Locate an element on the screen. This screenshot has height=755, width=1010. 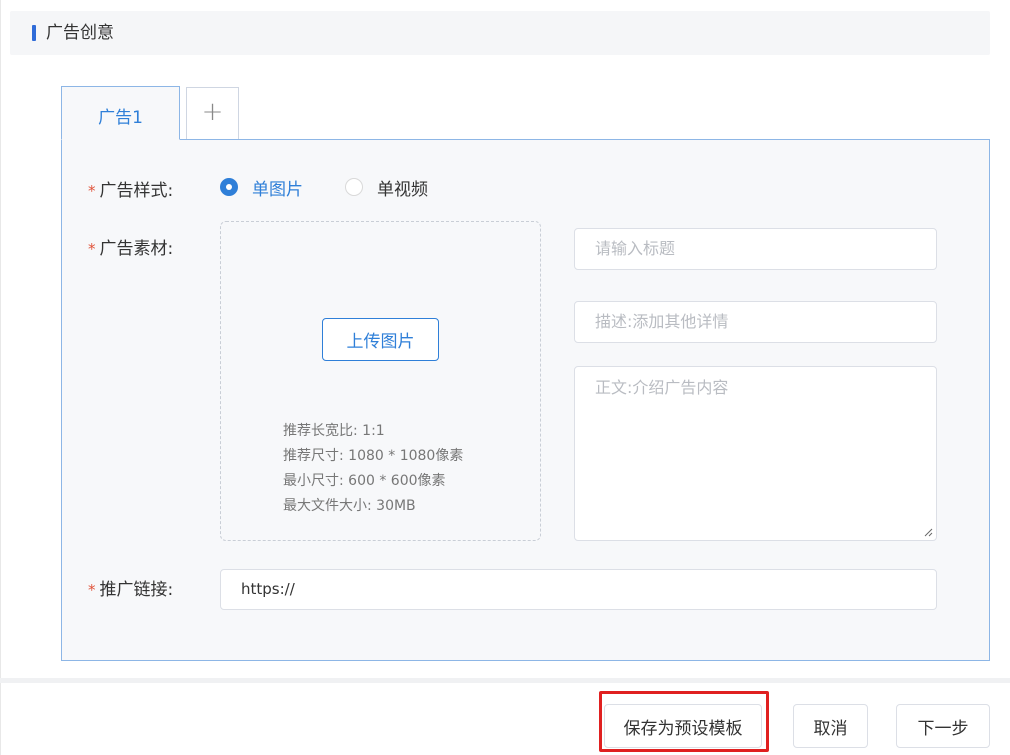
section-accent-bar is located at coordinates (34, 33).